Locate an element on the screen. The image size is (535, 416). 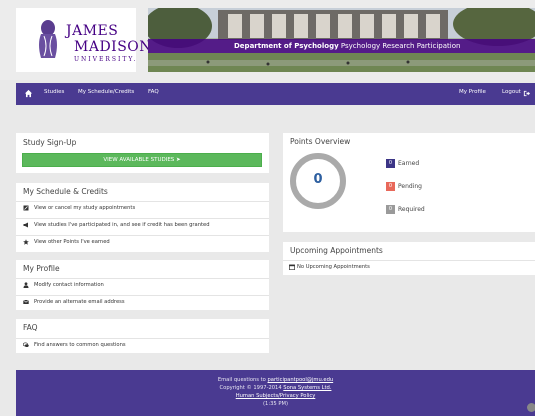
faq-title: FAQ is located at coordinates (30, 327).